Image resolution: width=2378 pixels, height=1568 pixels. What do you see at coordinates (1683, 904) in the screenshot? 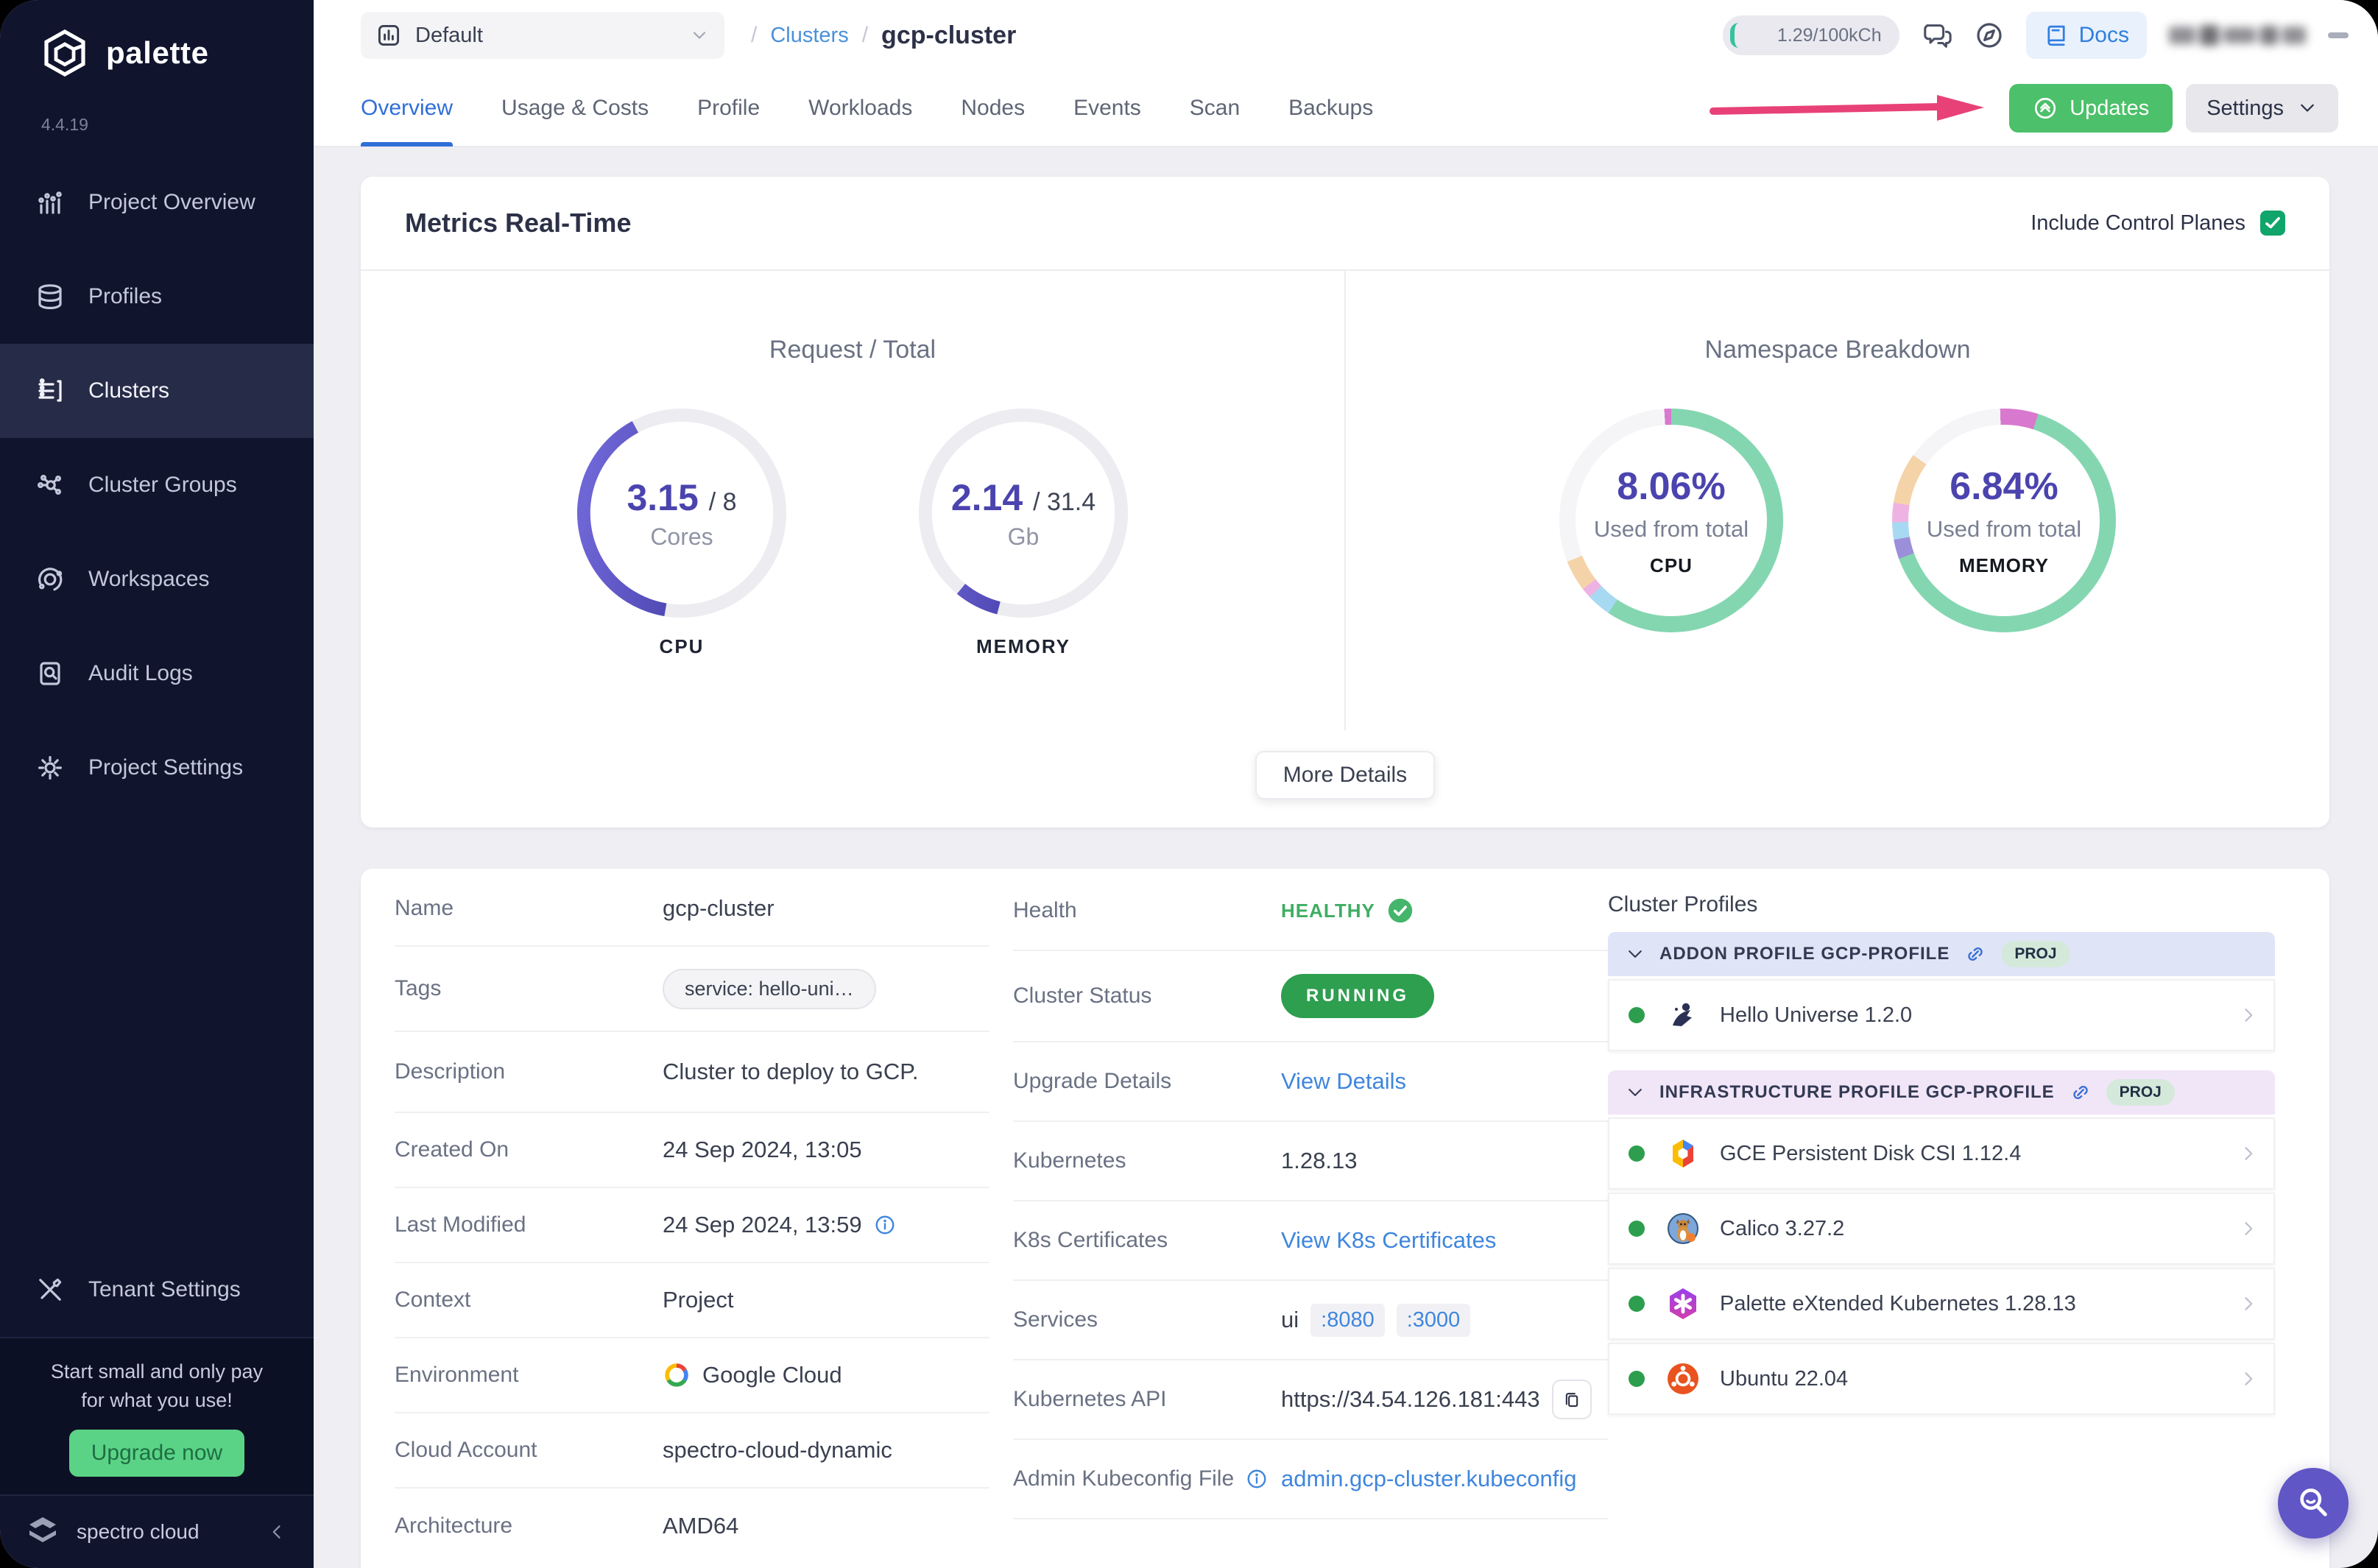
I see `cluster-profiles-title: Cluster Profiles` at bounding box center [1683, 904].